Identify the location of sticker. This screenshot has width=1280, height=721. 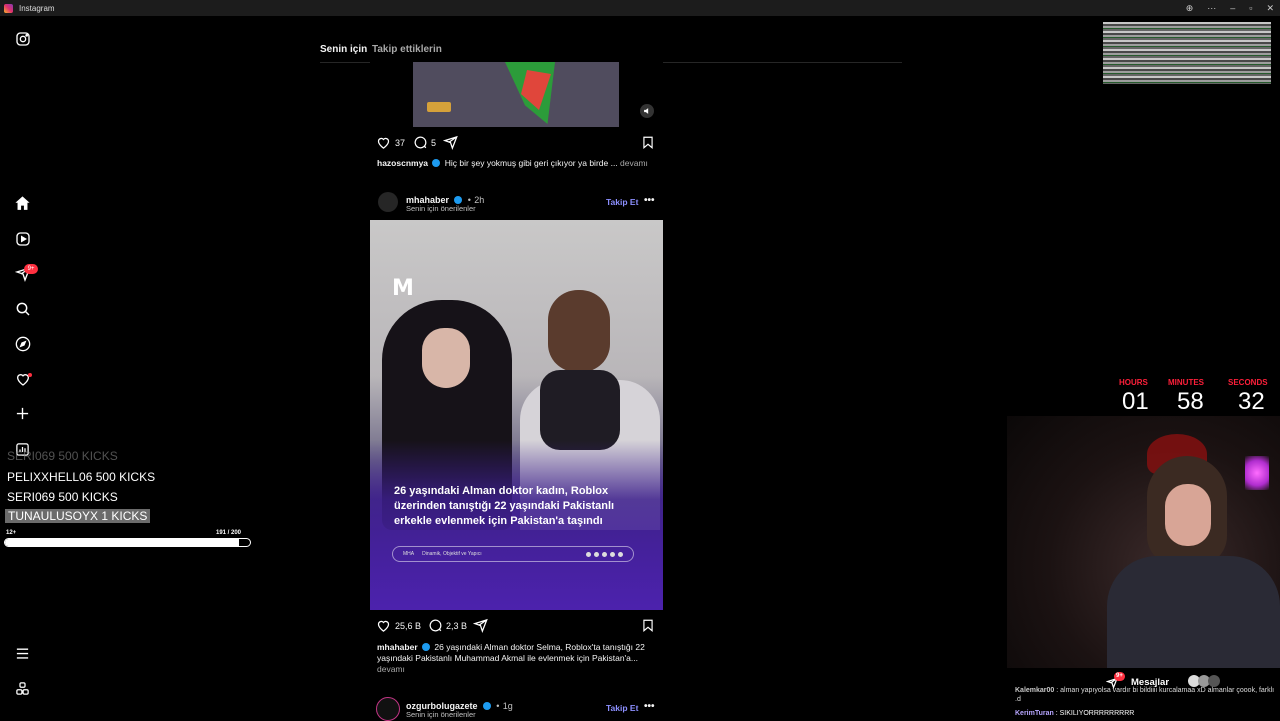
(439, 107).